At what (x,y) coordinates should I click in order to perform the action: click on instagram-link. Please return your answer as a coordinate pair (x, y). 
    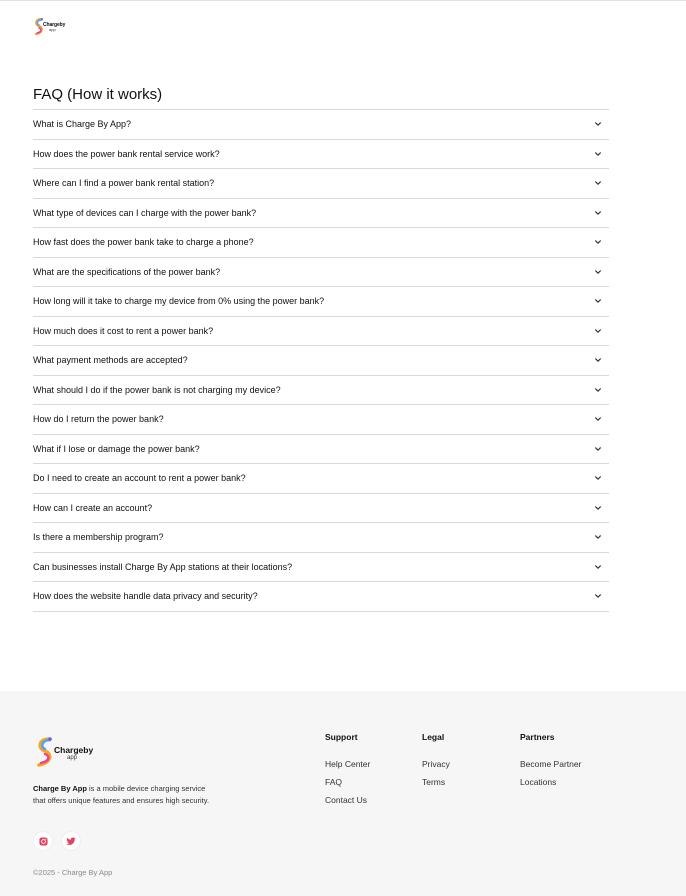
    Looking at the image, I should click on (43, 841).